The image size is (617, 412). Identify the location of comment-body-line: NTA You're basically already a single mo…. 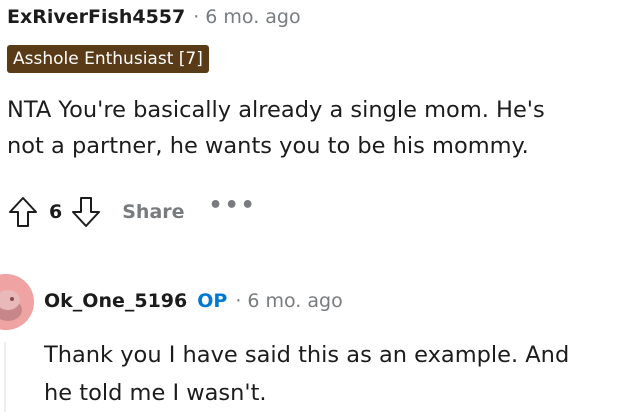
(276, 110).